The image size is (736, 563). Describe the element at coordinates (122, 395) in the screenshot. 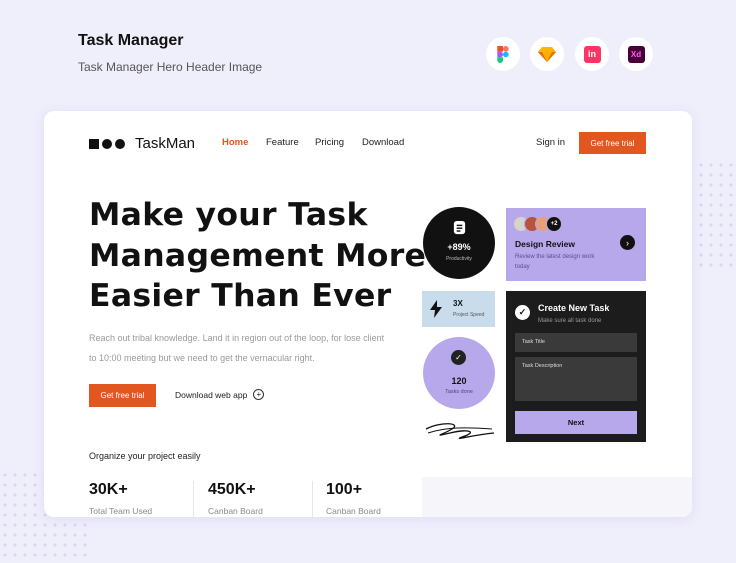

I see `hero-free-trial-button: Get free trial` at that location.